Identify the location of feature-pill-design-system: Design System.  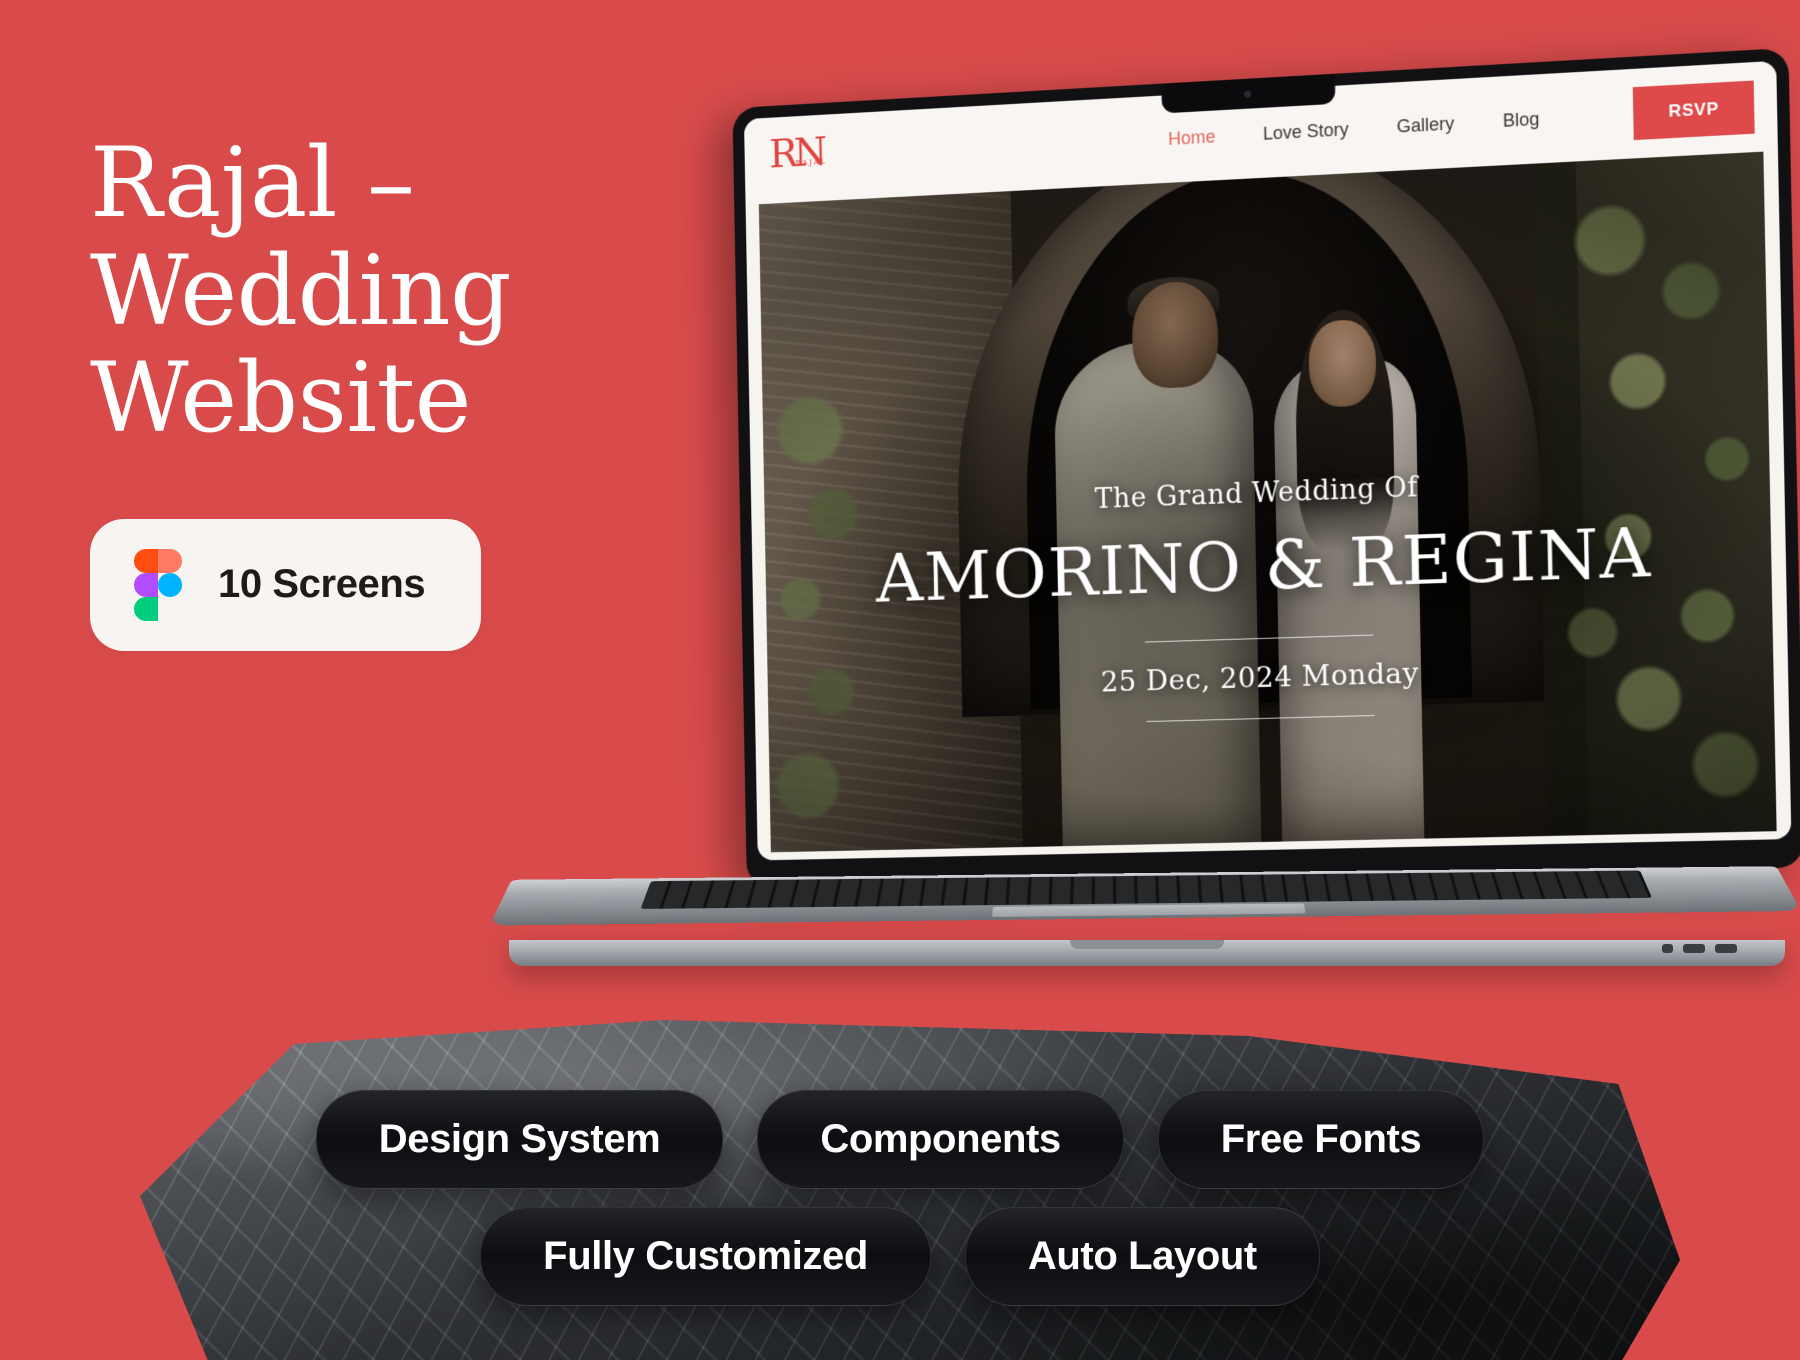
(519, 1139).